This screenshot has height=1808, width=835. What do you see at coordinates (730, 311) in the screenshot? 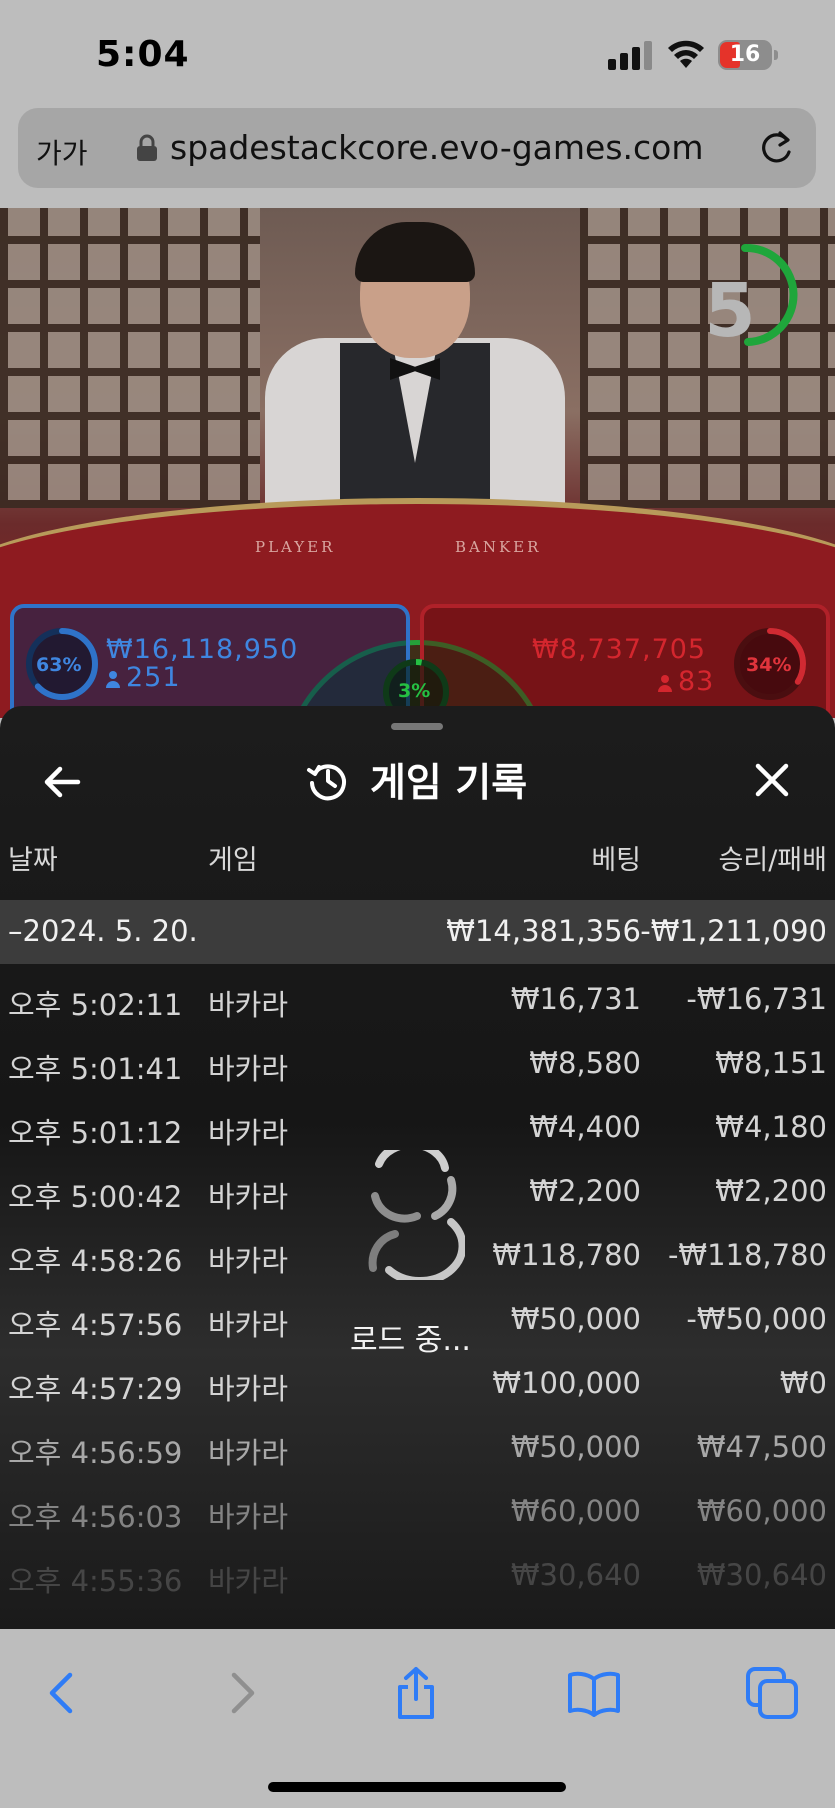
I see `countdown-number: 5` at bounding box center [730, 311].